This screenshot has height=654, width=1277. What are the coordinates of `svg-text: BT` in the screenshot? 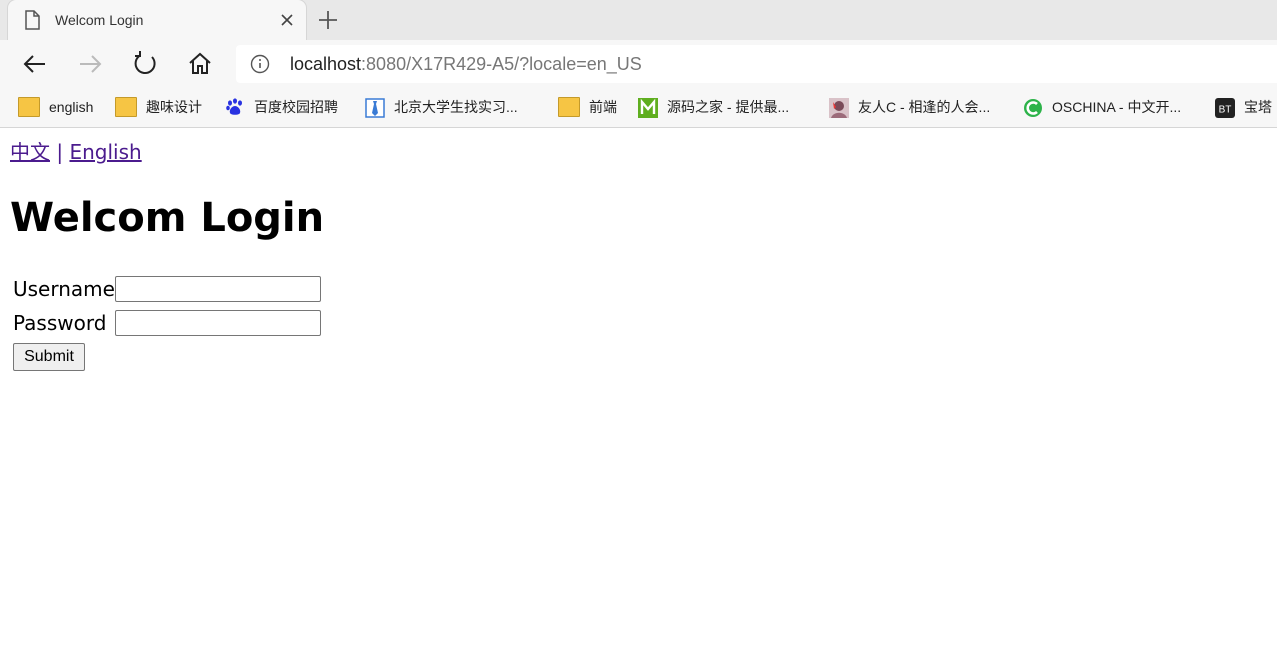 It's located at (1225, 110).